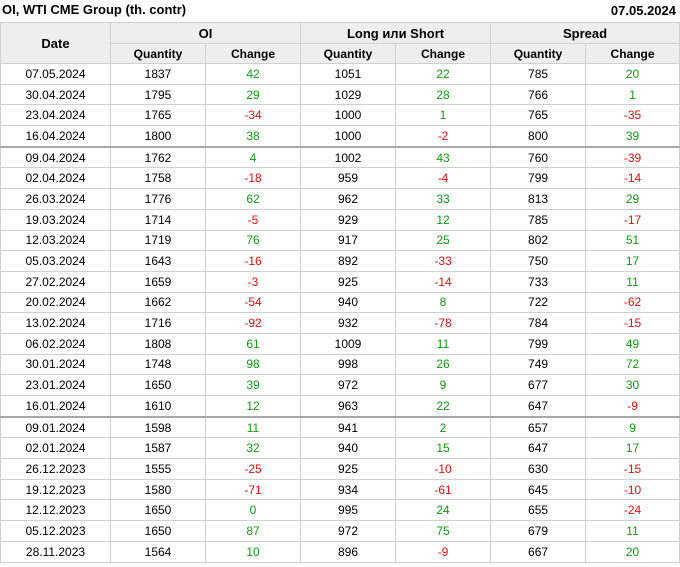 The width and height of the screenshot is (680, 567). What do you see at coordinates (253, 364) in the screenshot?
I see `oi-change-cell: 98` at bounding box center [253, 364].